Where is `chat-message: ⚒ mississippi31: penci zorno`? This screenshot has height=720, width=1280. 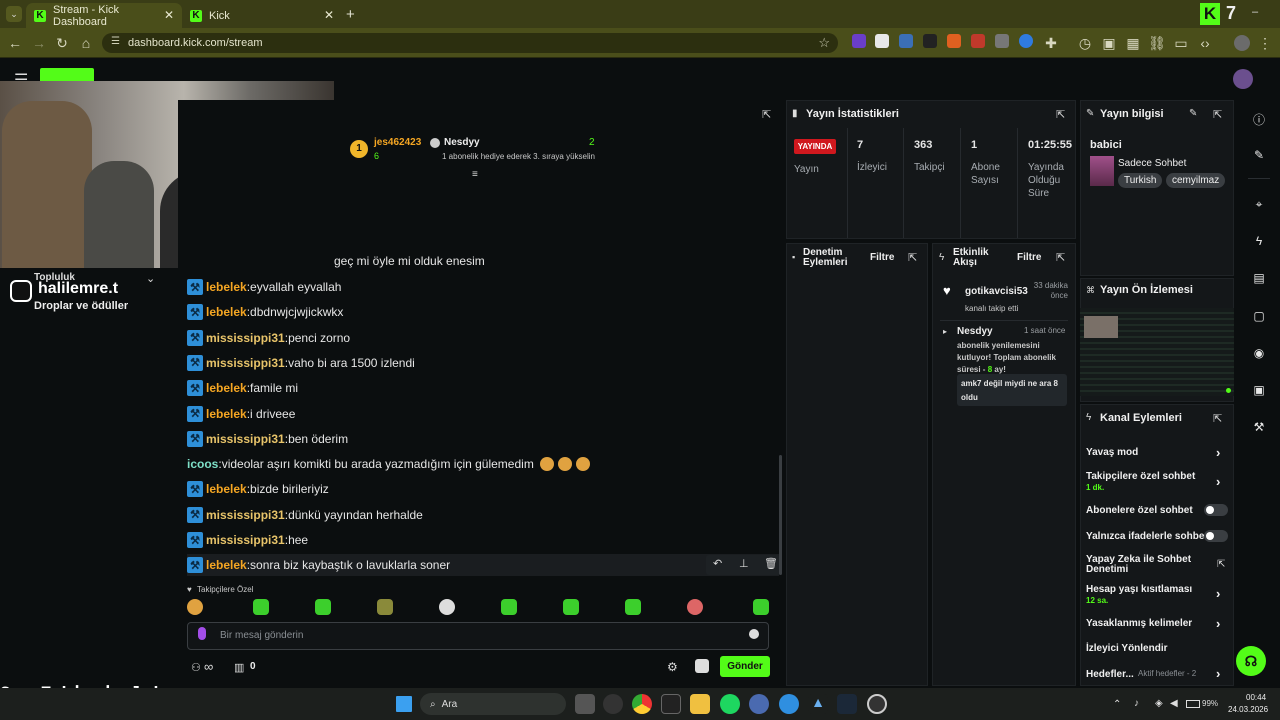 chat-message: ⚒ mississippi31: penci zorno is located at coordinates (268, 338).